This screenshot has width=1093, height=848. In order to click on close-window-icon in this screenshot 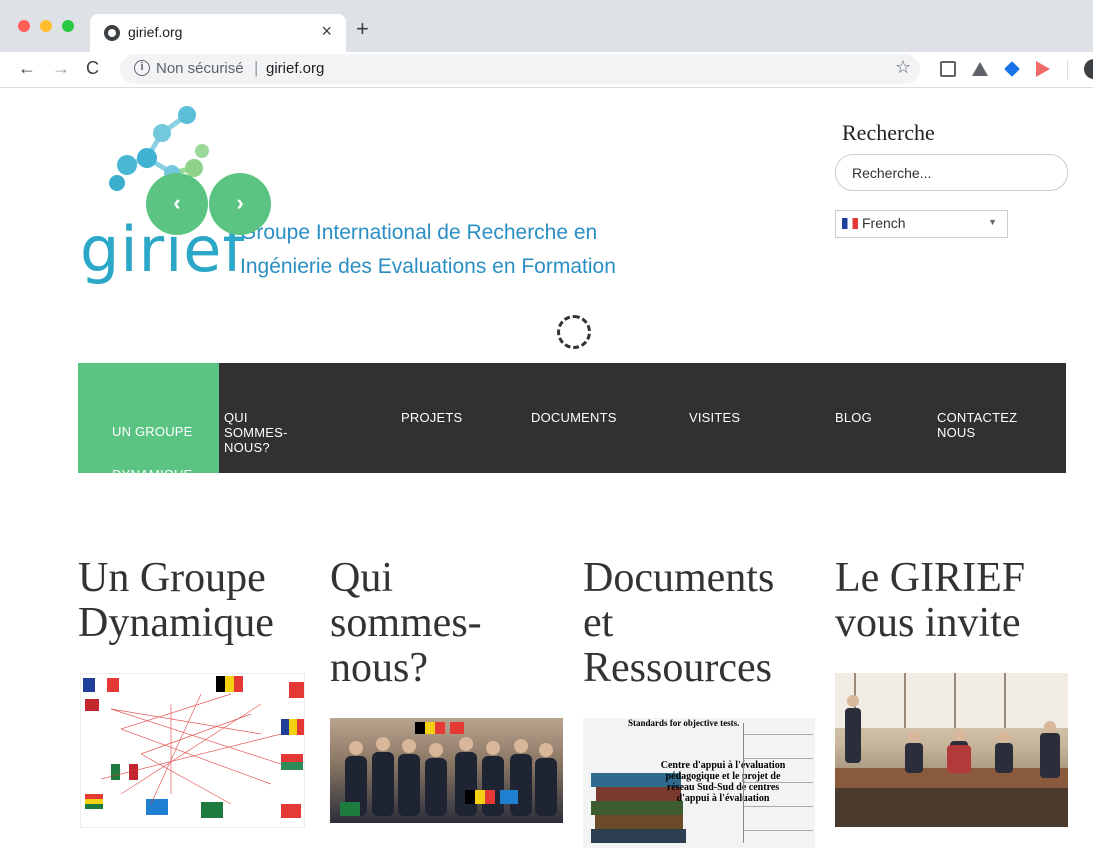, I will do `click(24, 26)`.